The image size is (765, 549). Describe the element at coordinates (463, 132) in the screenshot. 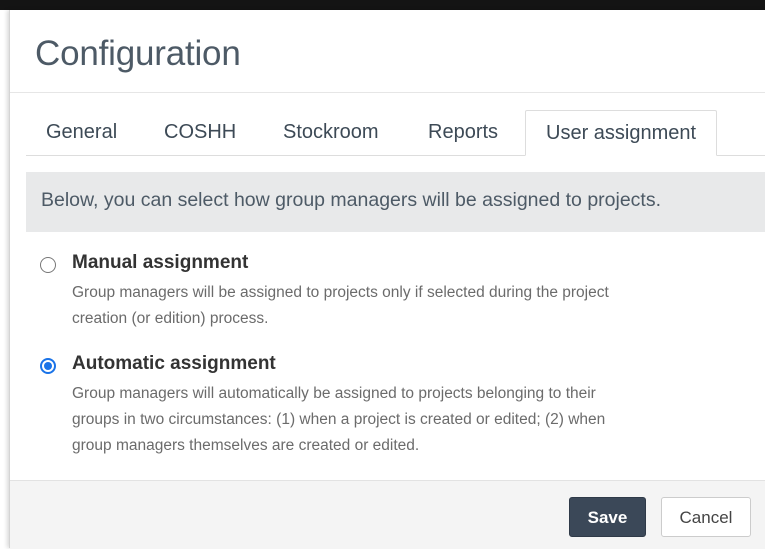

I see `tab-reports: Reports` at that location.